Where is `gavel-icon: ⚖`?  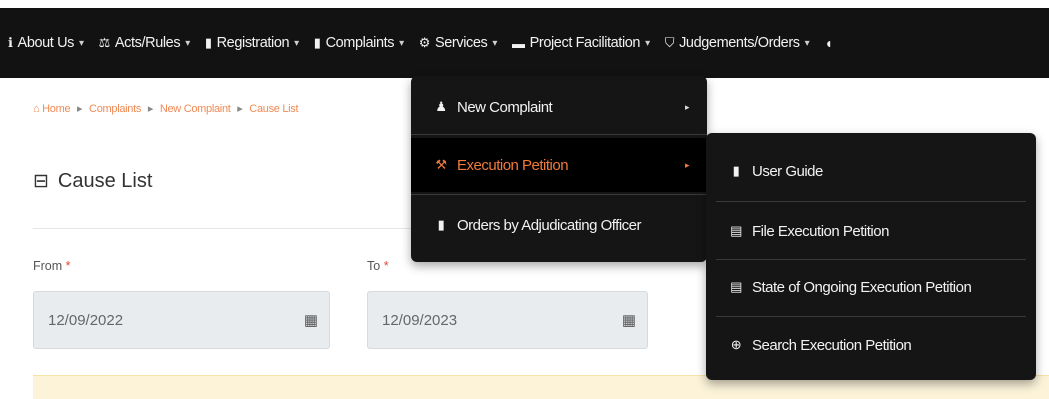 gavel-icon: ⚖ is located at coordinates (104, 42).